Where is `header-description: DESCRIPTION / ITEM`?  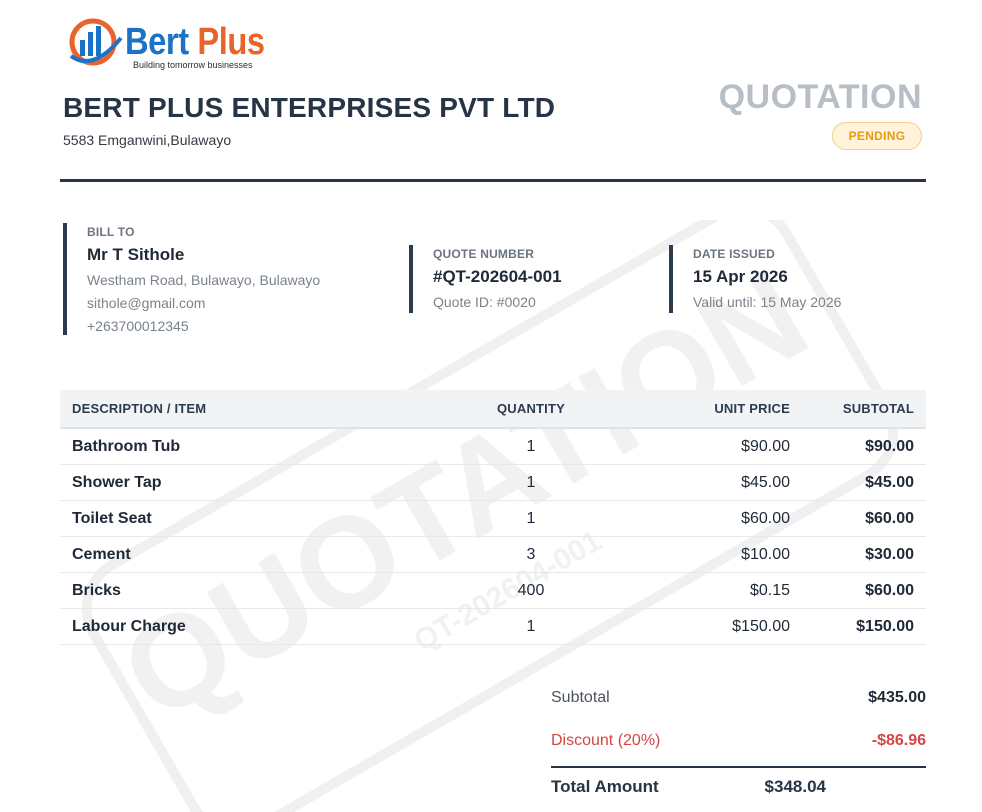
header-description: DESCRIPTION / ITEM is located at coordinates (252, 409).